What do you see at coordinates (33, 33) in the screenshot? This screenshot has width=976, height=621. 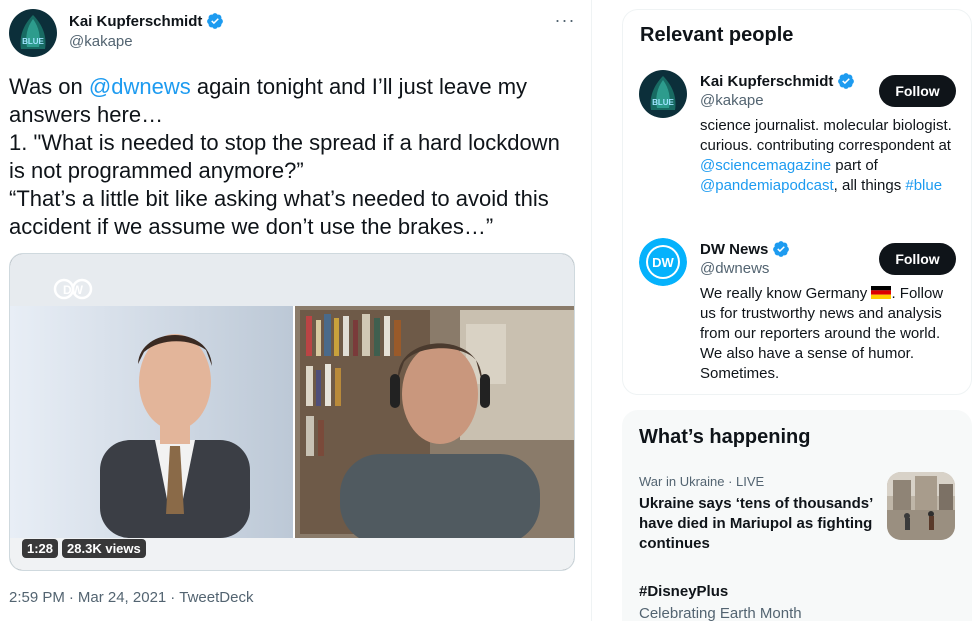 I see `author-avatar: BLUE` at bounding box center [33, 33].